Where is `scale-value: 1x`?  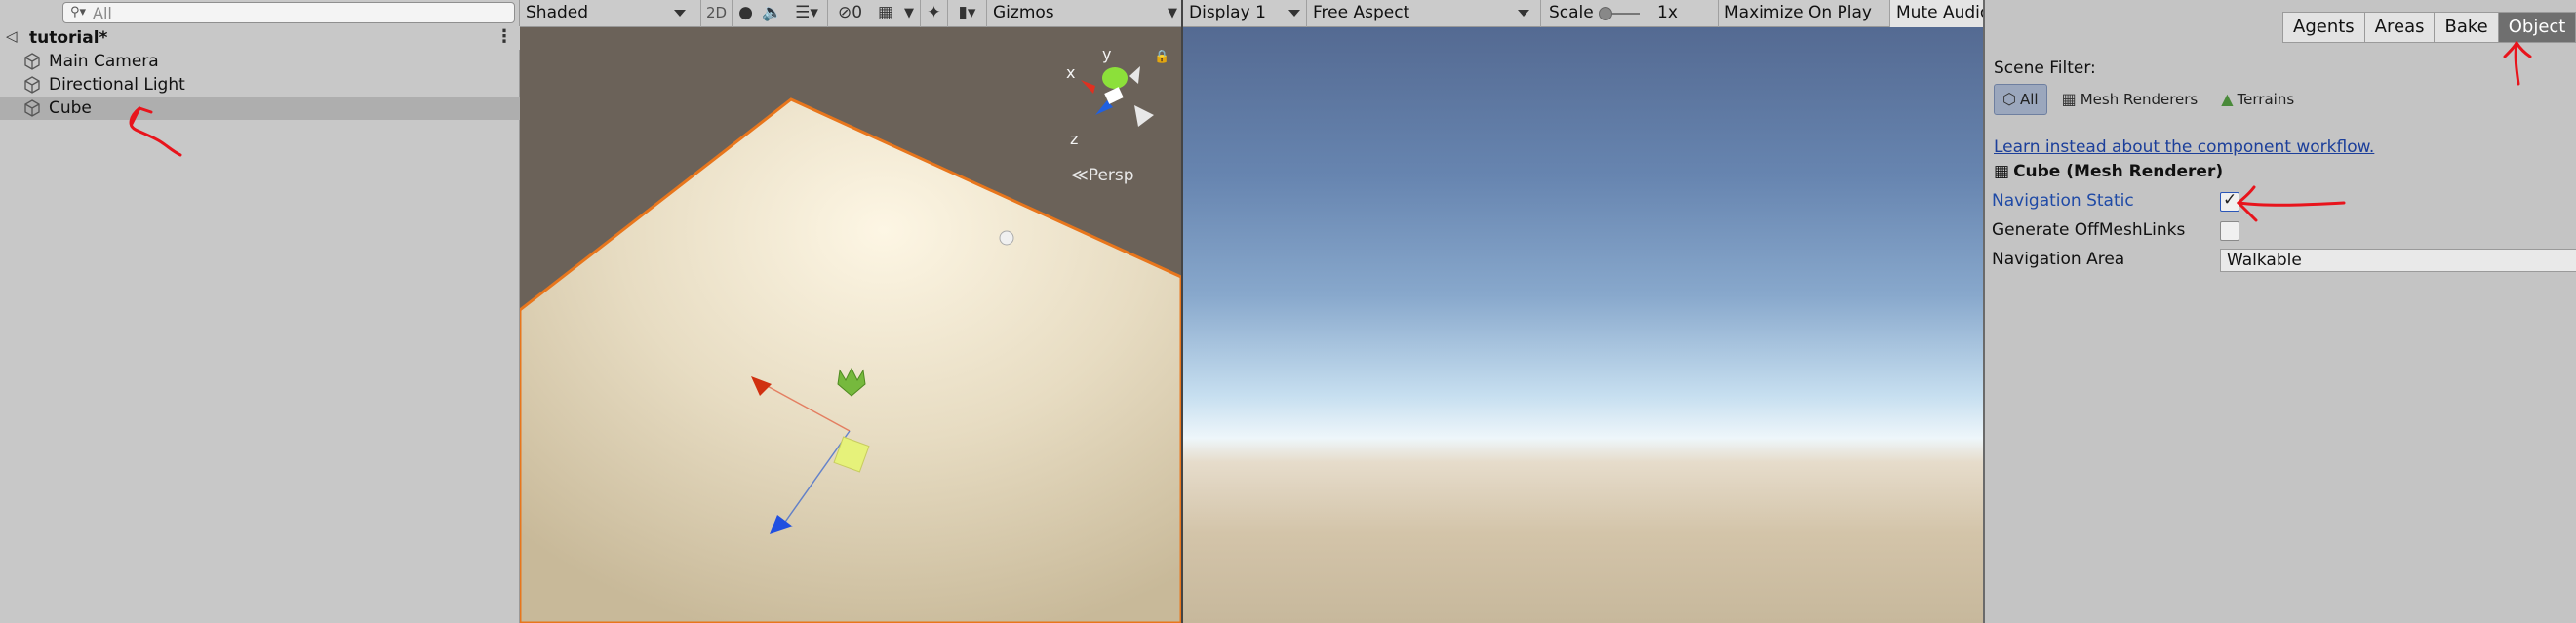
scale-value: 1x is located at coordinates (1667, 12).